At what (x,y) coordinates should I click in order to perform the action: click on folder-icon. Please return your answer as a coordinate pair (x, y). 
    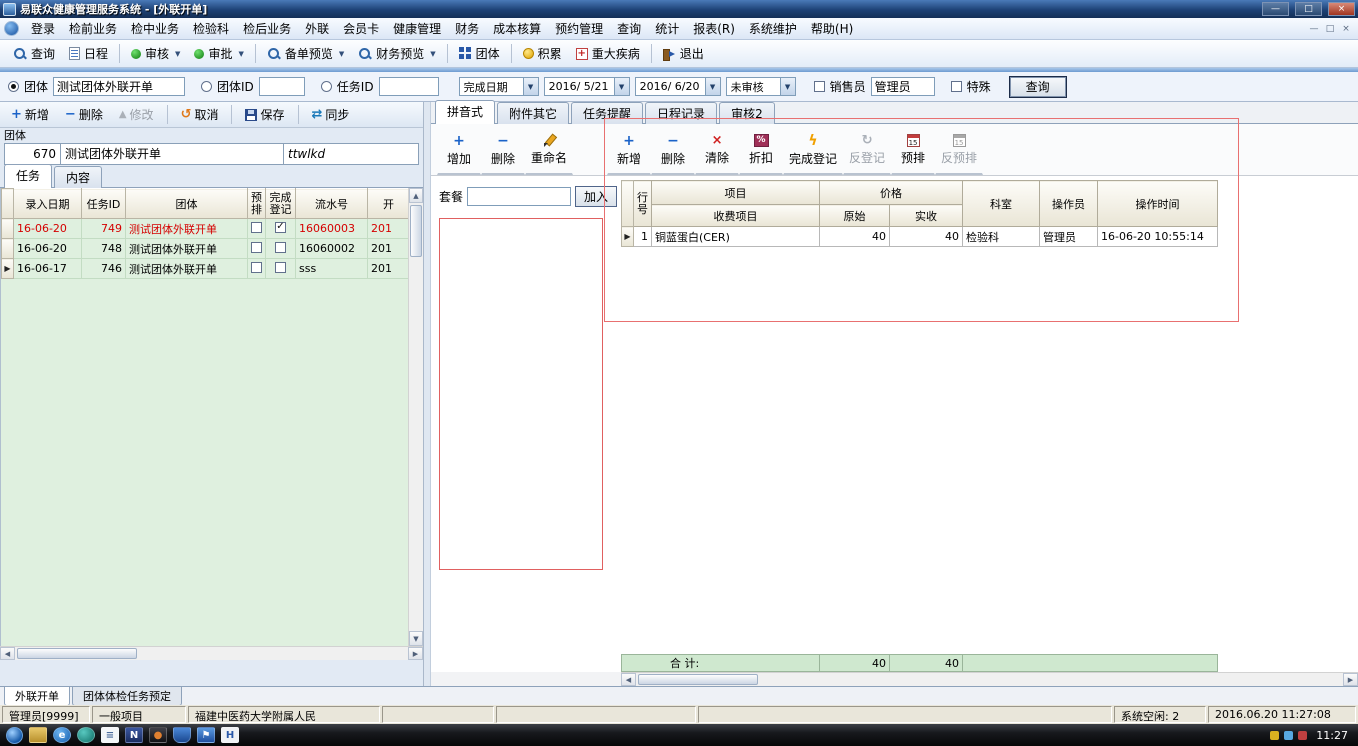
    Looking at the image, I should click on (38, 735).